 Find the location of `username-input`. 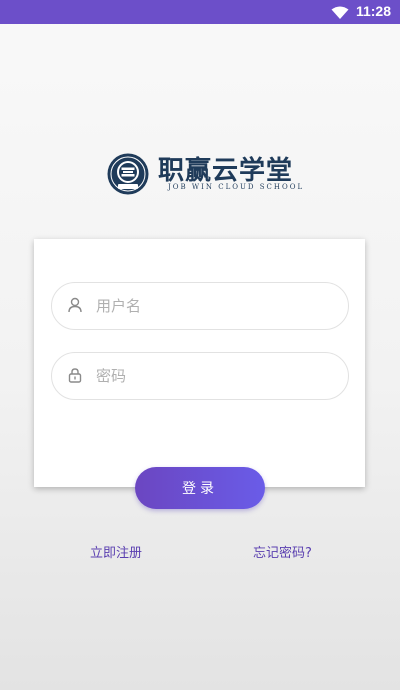

username-input is located at coordinates (211, 306).